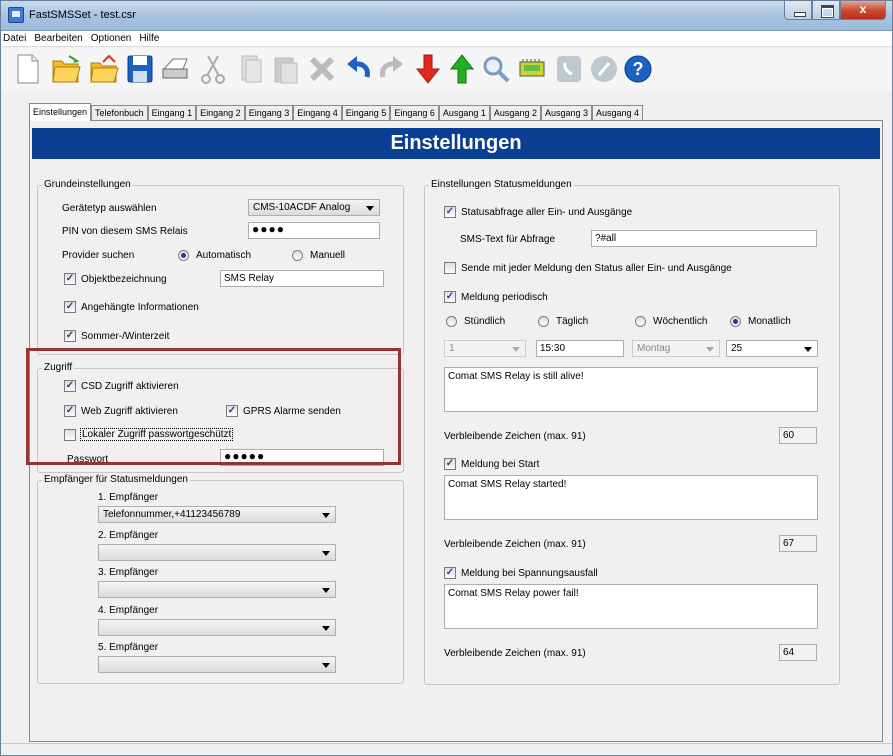 The height and width of the screenshot is (756, 893). Describe the element at coordinates (250, 69) in the screenshot. I see `copy-icon` at that location.